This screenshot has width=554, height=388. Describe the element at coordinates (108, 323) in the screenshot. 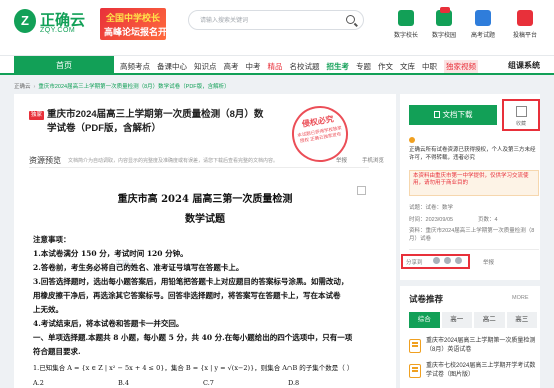

I see `paper-line: 4.考试结束后，将本试卷和答题卡一并交回。` at that location.